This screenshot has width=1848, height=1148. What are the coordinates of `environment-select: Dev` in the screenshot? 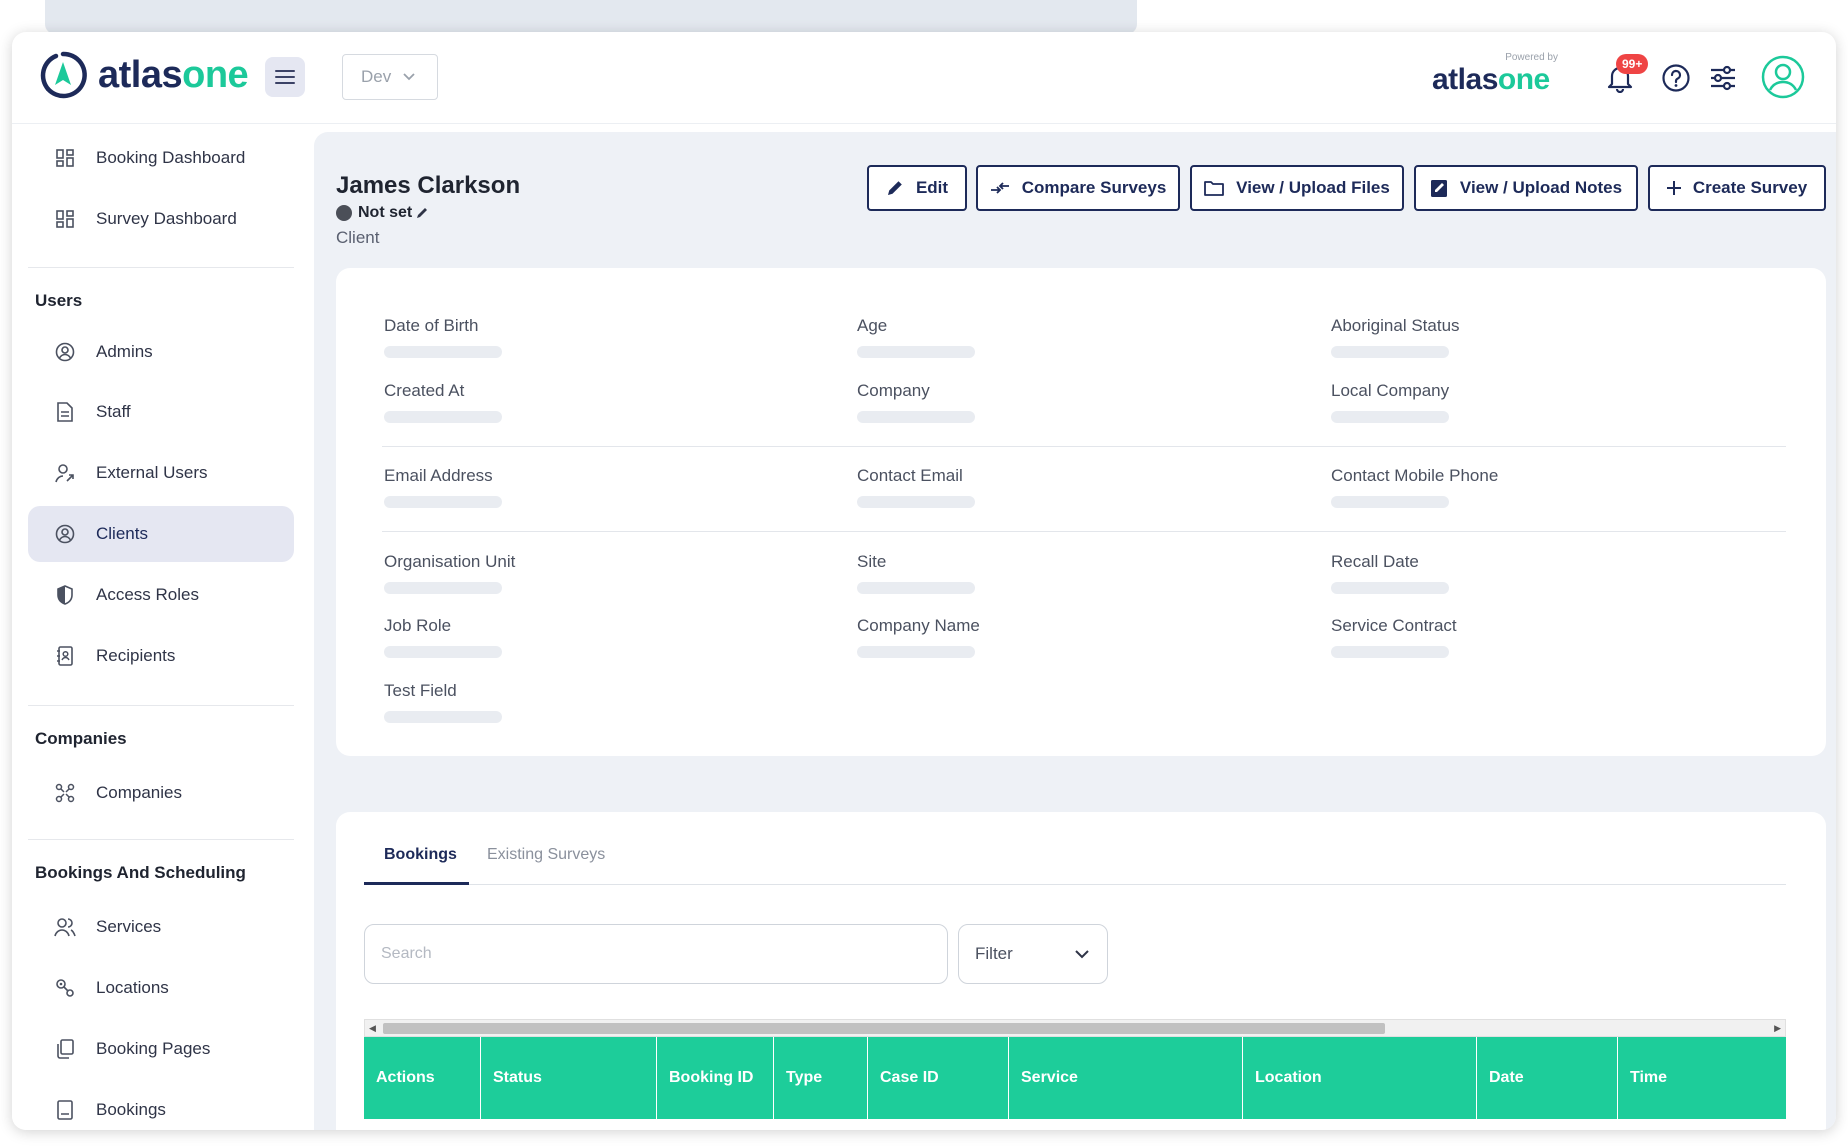 It's located at (390, 77).